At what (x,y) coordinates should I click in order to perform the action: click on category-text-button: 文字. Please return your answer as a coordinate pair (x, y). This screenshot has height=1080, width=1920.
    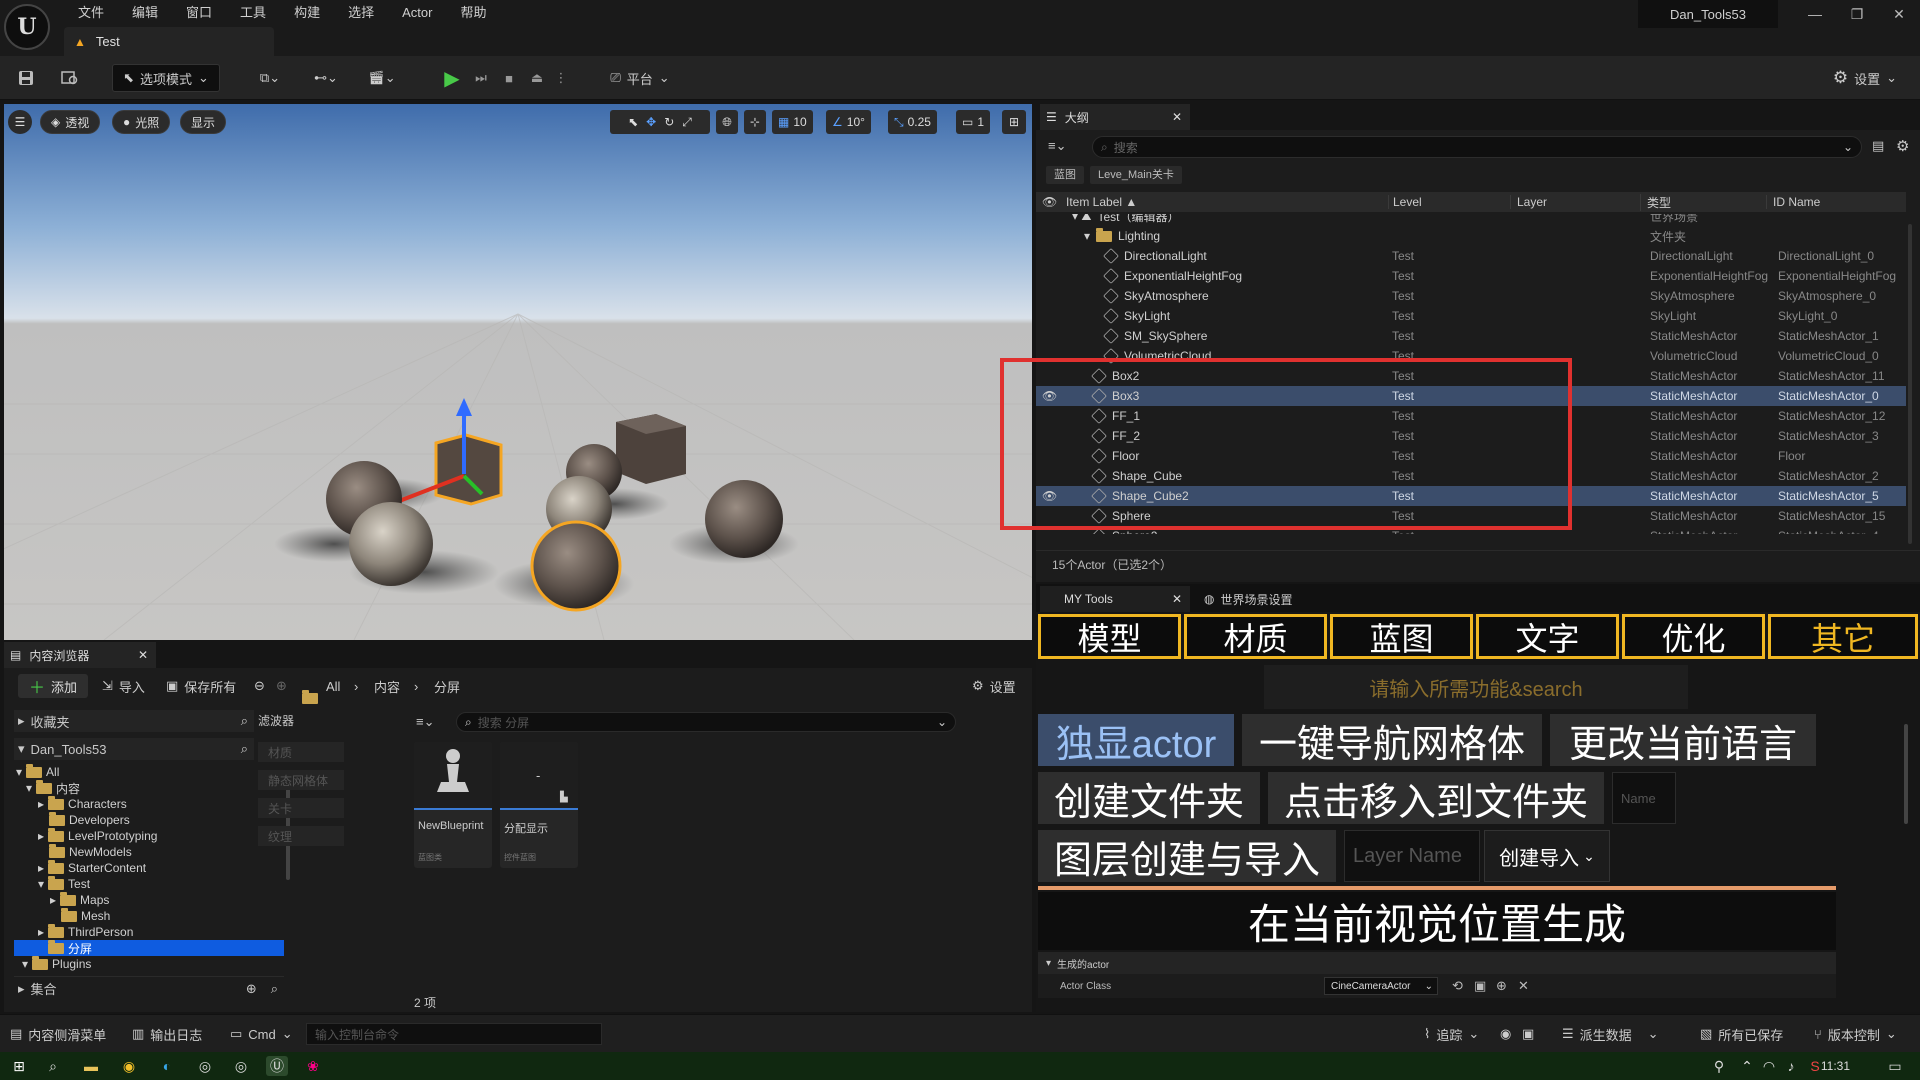
    Looking at the image, I should click on (1547, 636).